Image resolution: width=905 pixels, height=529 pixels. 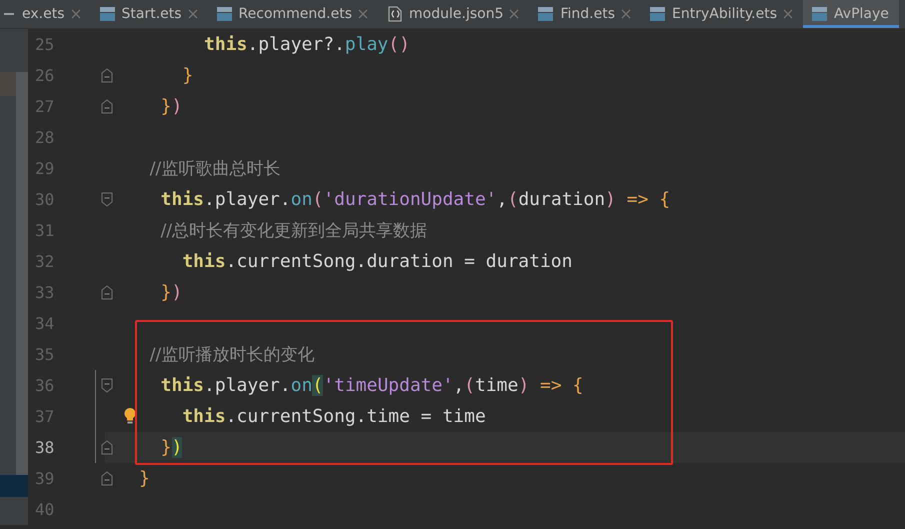 What do you see at coordinates (454, 14) in the screenshot?
I see `editor-tab: module.json5` at bounding box center [454, 14].